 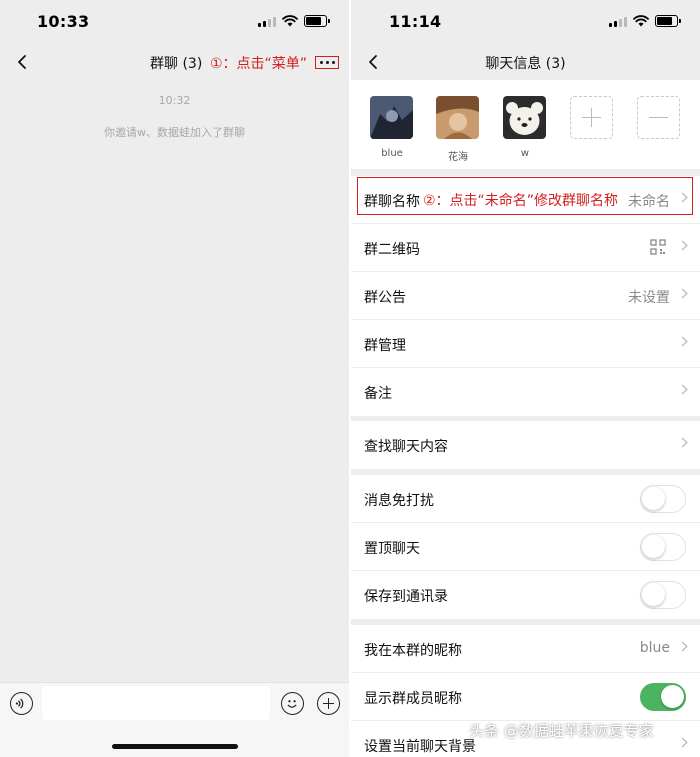 I want to click on row-value: 未设置, so click(x=649, y=298).